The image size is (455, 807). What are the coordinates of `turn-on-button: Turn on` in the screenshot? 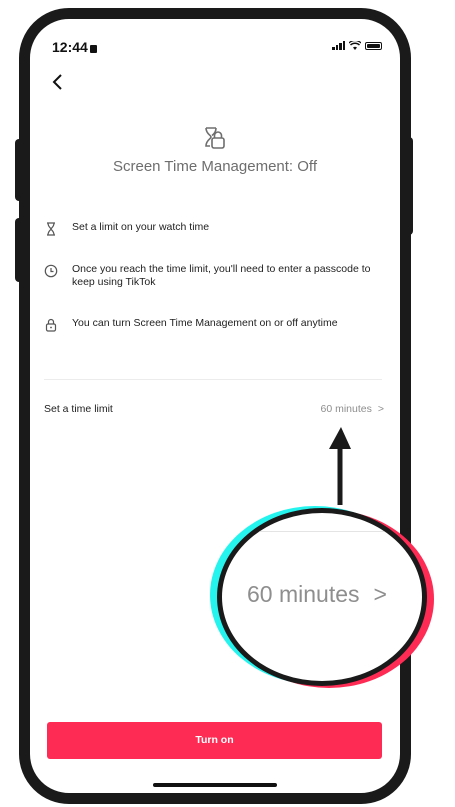 It's located at (214, 740).